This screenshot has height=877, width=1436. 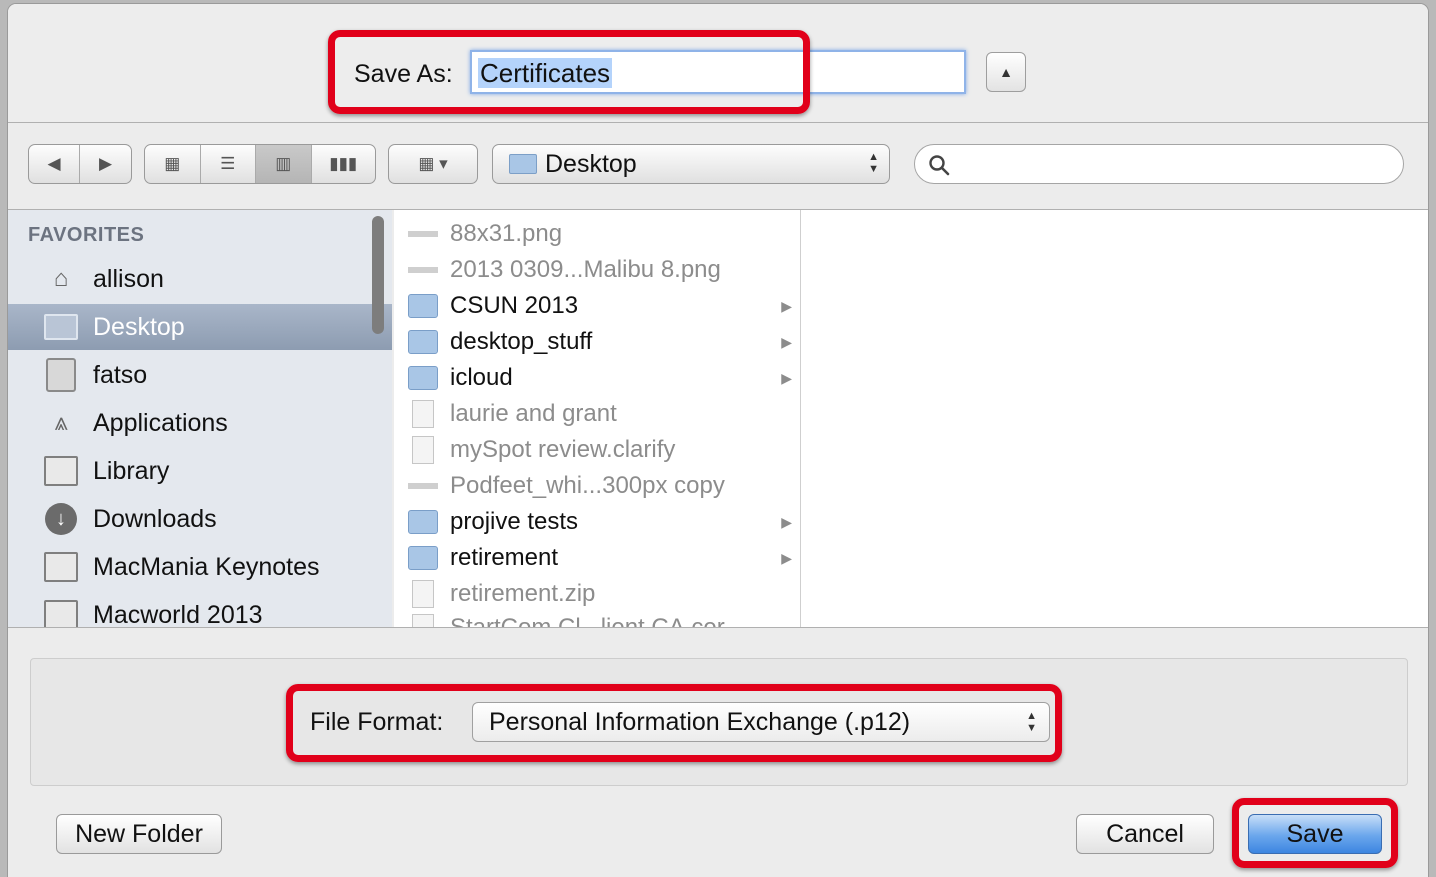 I want to click on file-row: laurie and grant, so click(x=597, y=414).